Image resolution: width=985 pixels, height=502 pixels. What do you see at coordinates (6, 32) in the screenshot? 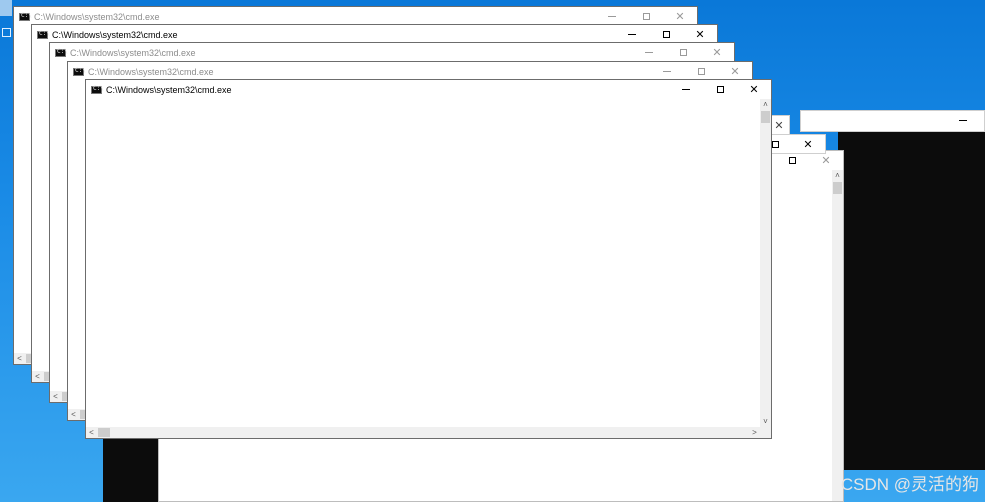
I see `desktop-file-icon` at bounding box center [6, 32].